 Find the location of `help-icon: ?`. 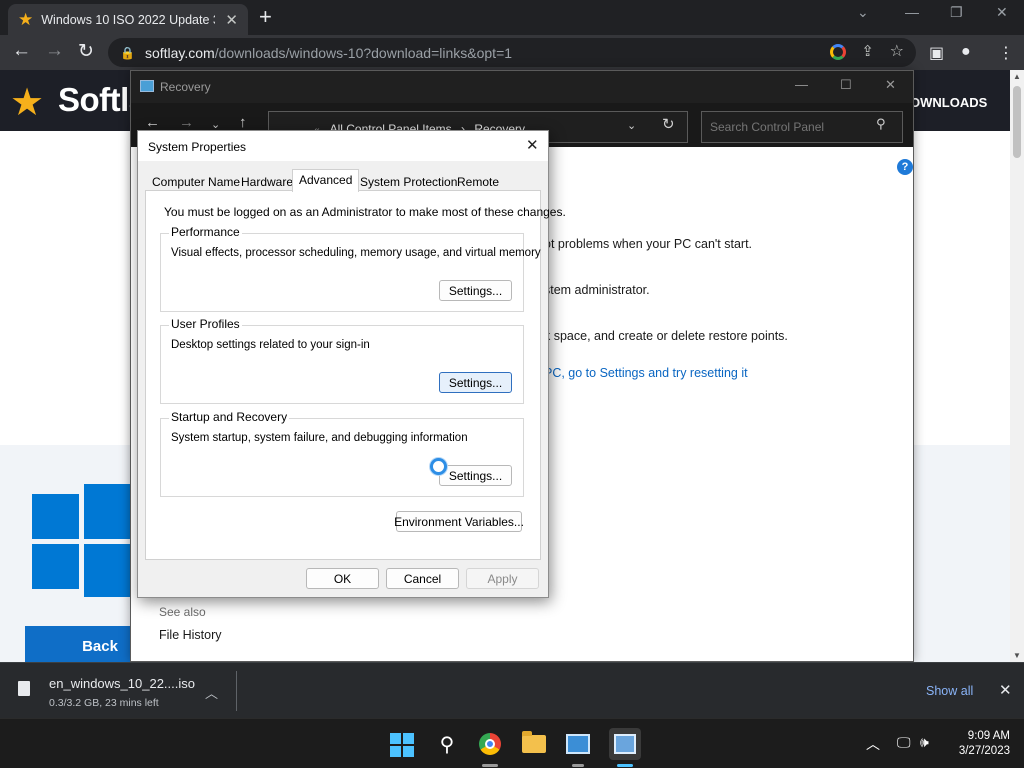

help-icon: ? is located at coordinates (905, 167).